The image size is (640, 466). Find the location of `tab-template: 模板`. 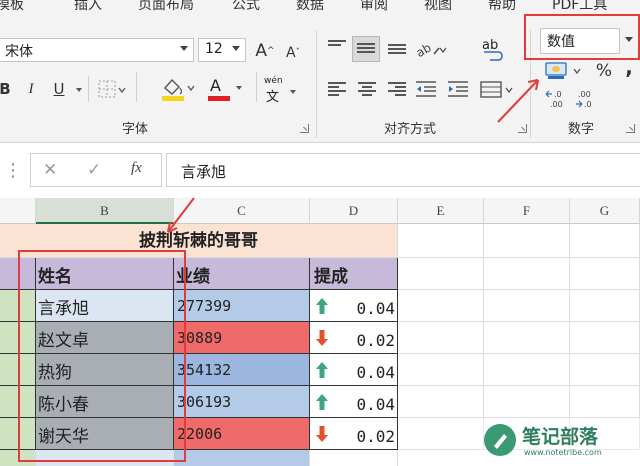

tab-template: 模板 is located at coordinates (12, 7).